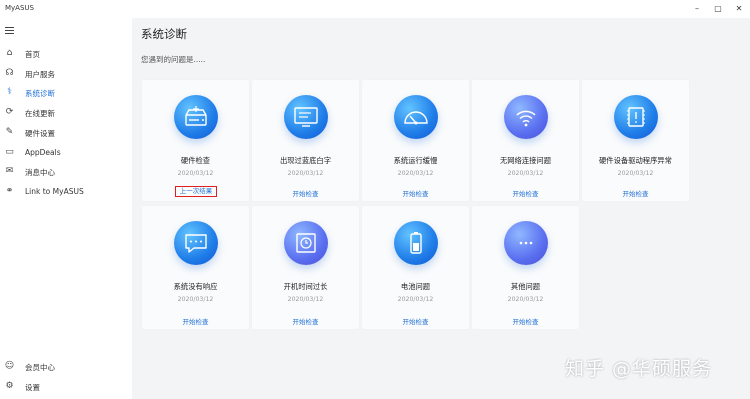  I want to click on card-title: 硬件检查, so click(195, 160).